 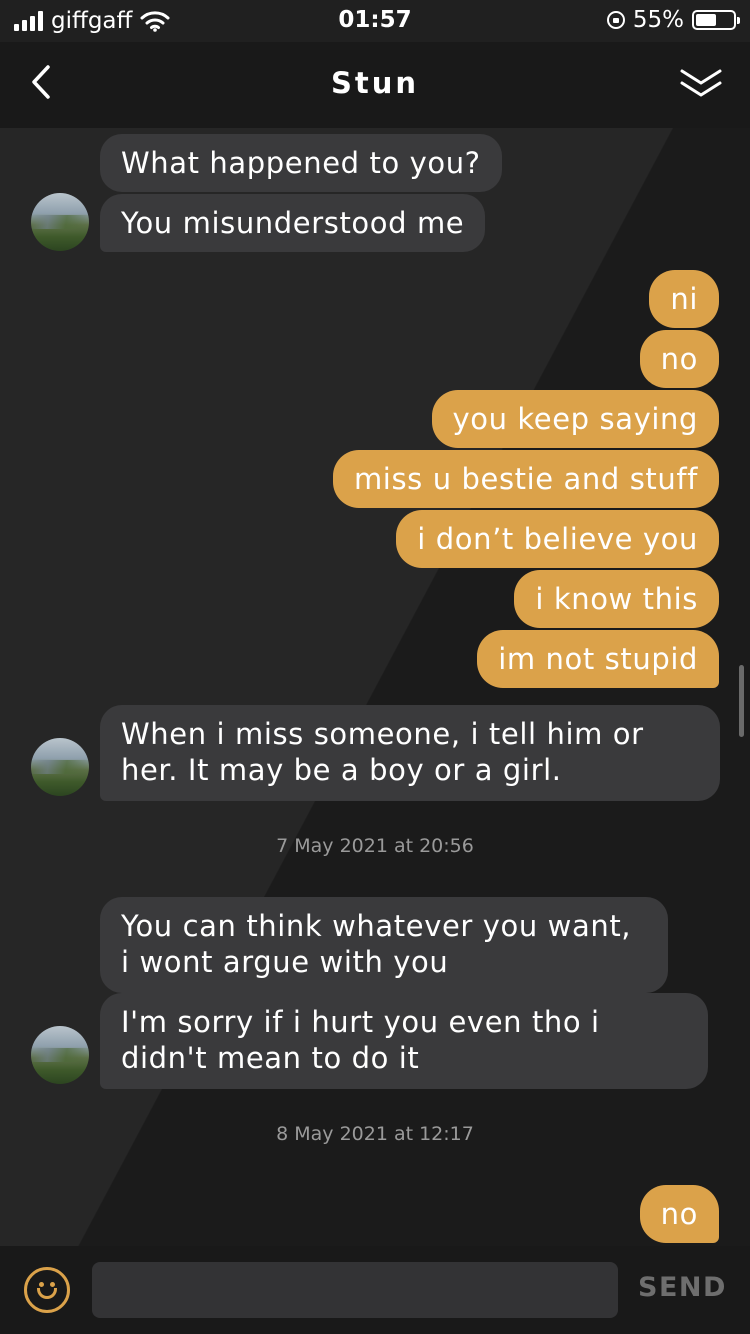 I want to click on nav-bar: Stun, so click(x=375, y=85).